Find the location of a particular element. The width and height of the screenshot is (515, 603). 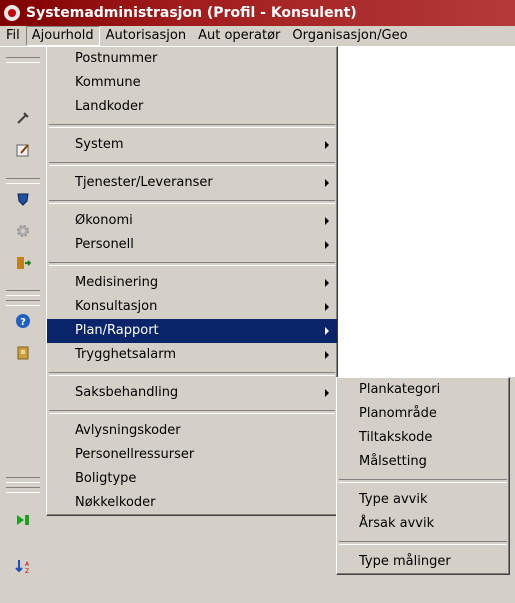

menu-item-label: Personell is located at coordinates (104, 244).